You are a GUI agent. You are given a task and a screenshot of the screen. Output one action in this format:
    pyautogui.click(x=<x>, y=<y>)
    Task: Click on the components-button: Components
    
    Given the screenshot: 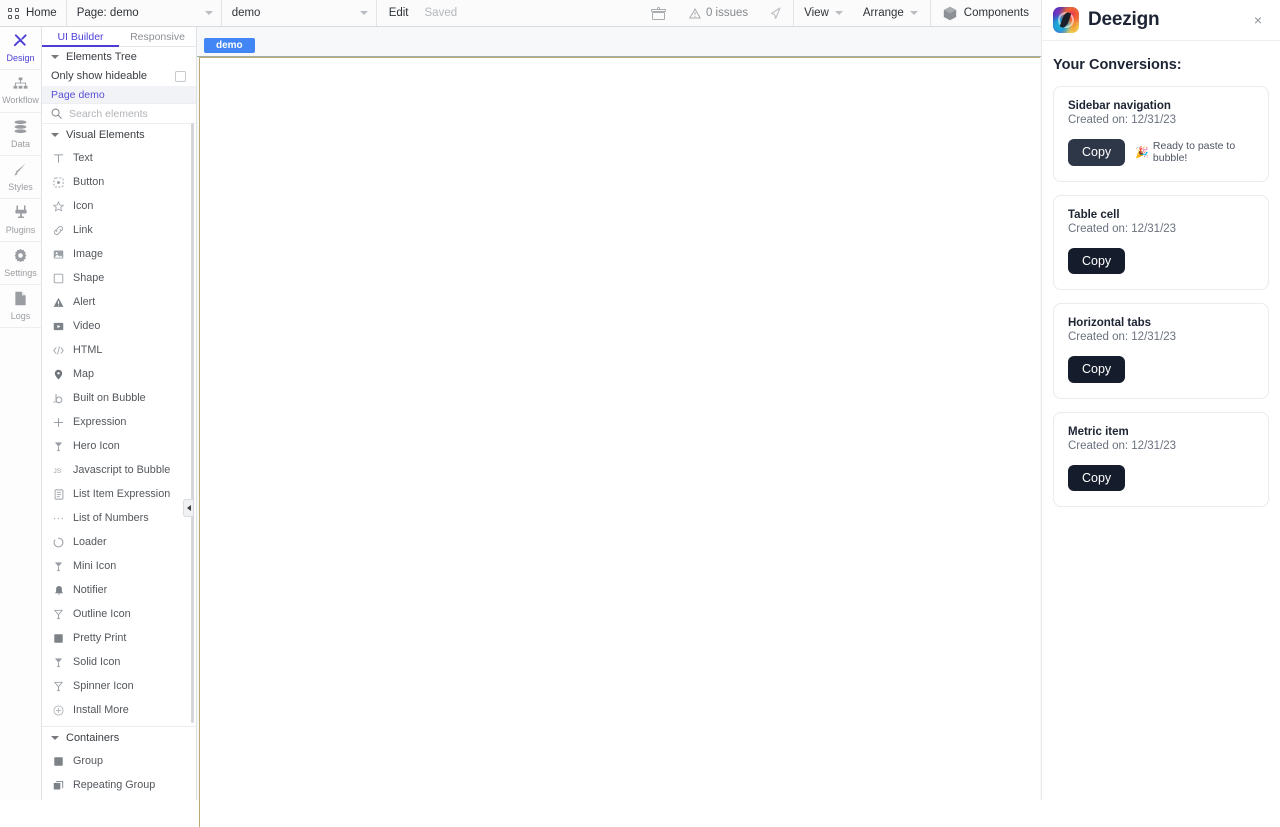 What is the action you would take?
    pyautogui.click(x=986, y=13)
    